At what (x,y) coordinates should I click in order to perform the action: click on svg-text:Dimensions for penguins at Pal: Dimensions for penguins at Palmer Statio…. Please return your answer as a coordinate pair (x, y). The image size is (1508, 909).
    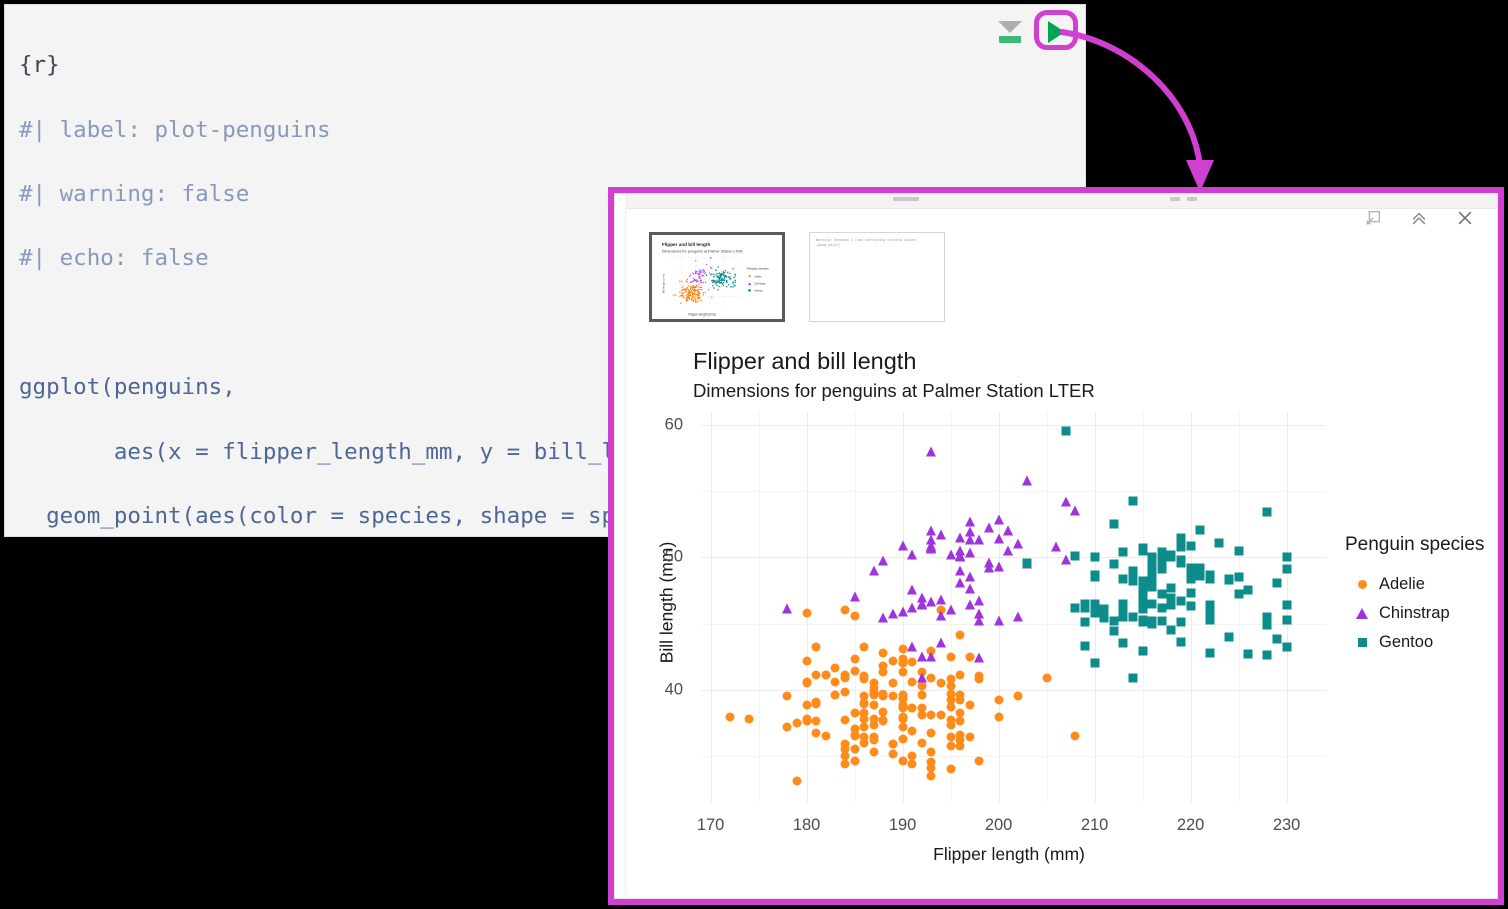
    Looking at the image, I should click on (702, 252).